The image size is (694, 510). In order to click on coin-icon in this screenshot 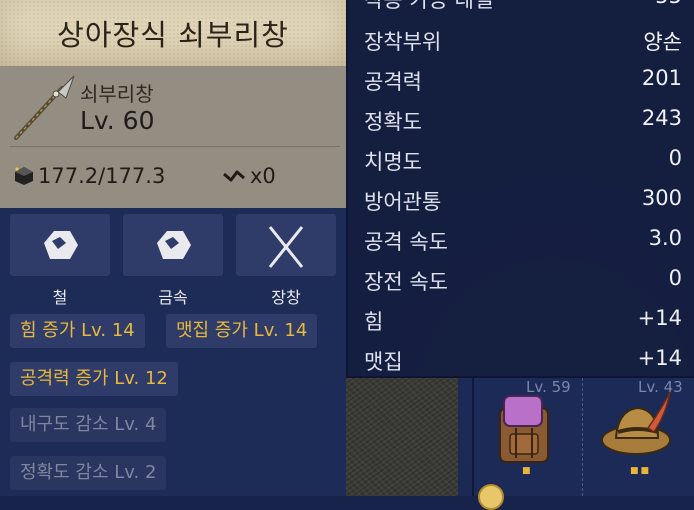, I will do `click(491, 497)`.